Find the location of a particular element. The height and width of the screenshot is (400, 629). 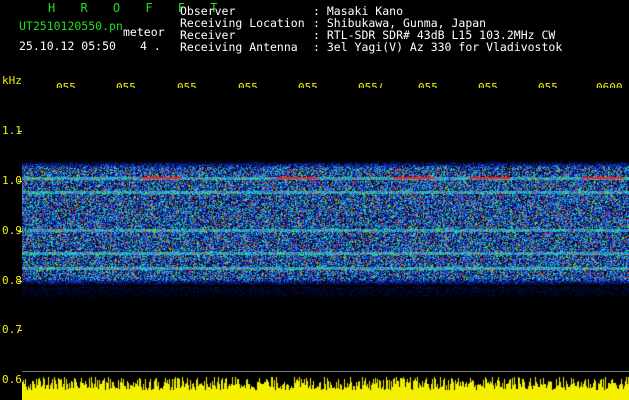

datetime-label: 25.10.12 05:50 is located at coordinates (67, 46).